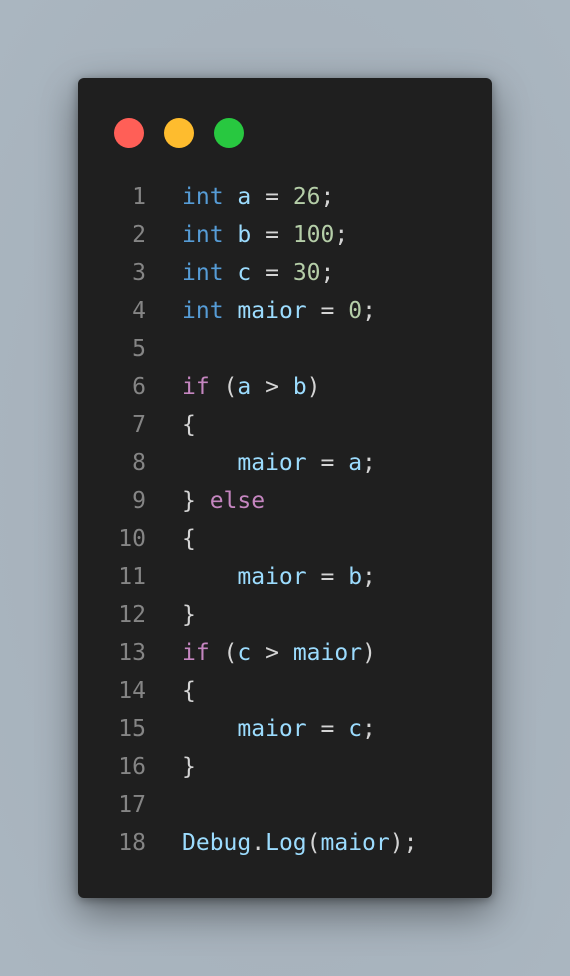 The image size is (570, 976). I want to click on code-text: Debug.Log(maior);, so click(299, 843).